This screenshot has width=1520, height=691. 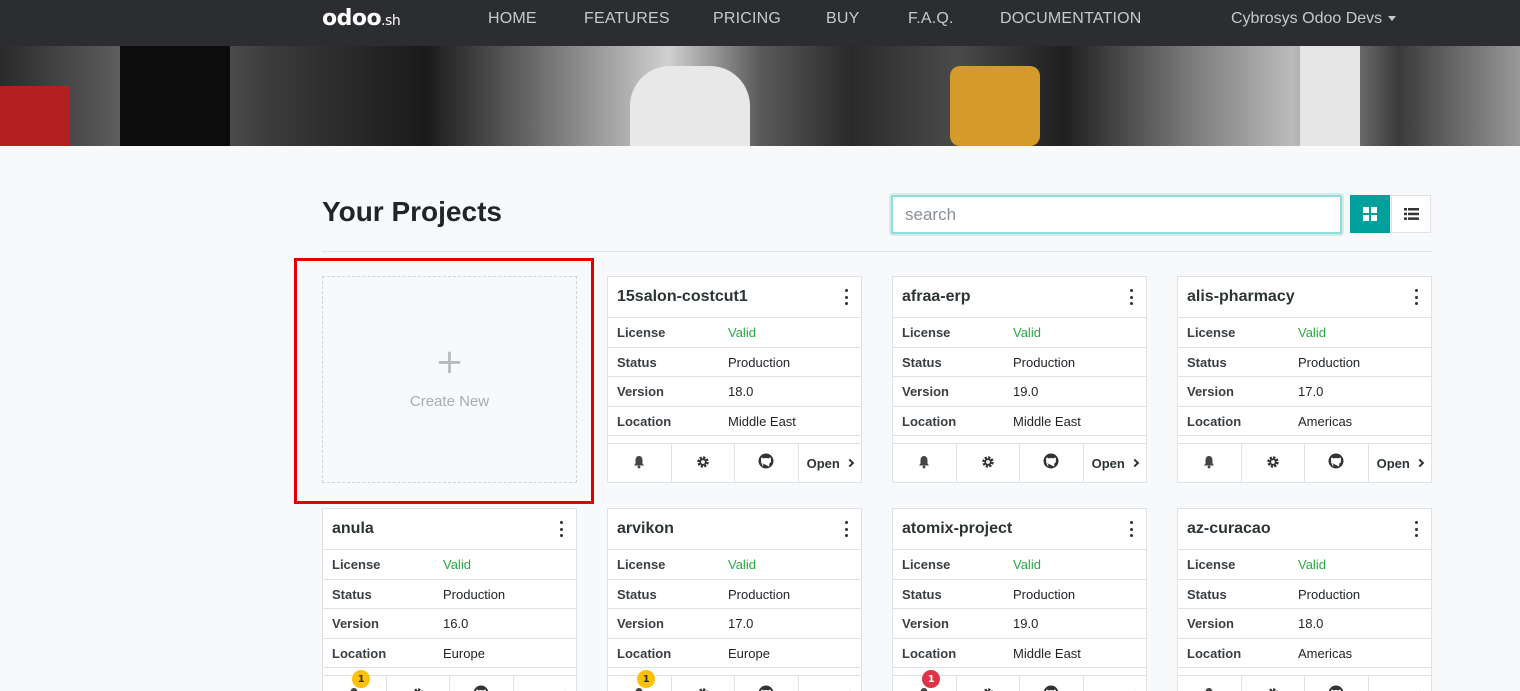 I want to click on nav-faq: F.A.Q., so click(x=931, y=19).